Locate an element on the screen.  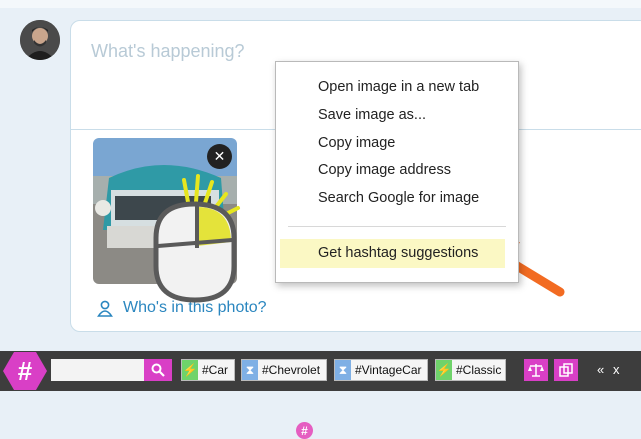
copy-icon is located at coordinates (566, 370).